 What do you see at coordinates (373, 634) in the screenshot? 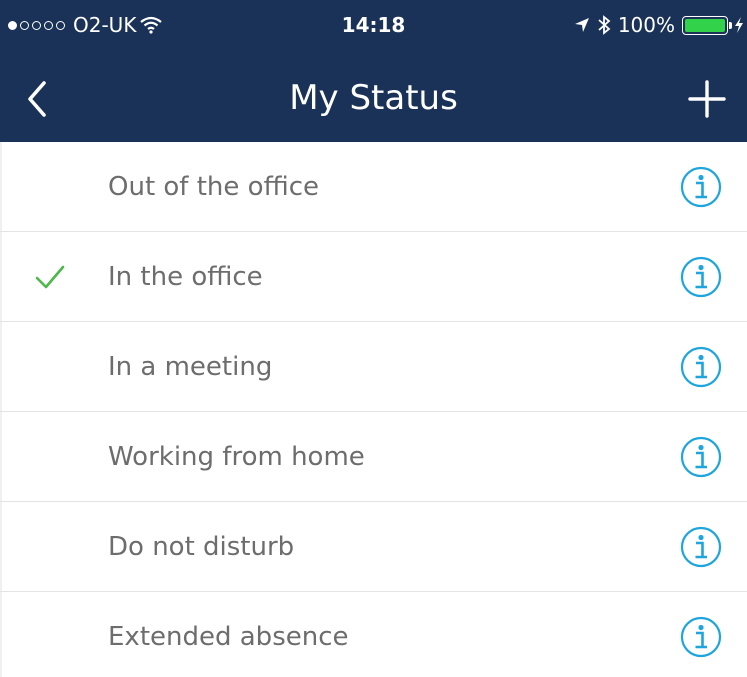
I see `status-row: Extended absence` at bounding box center [373, 634].